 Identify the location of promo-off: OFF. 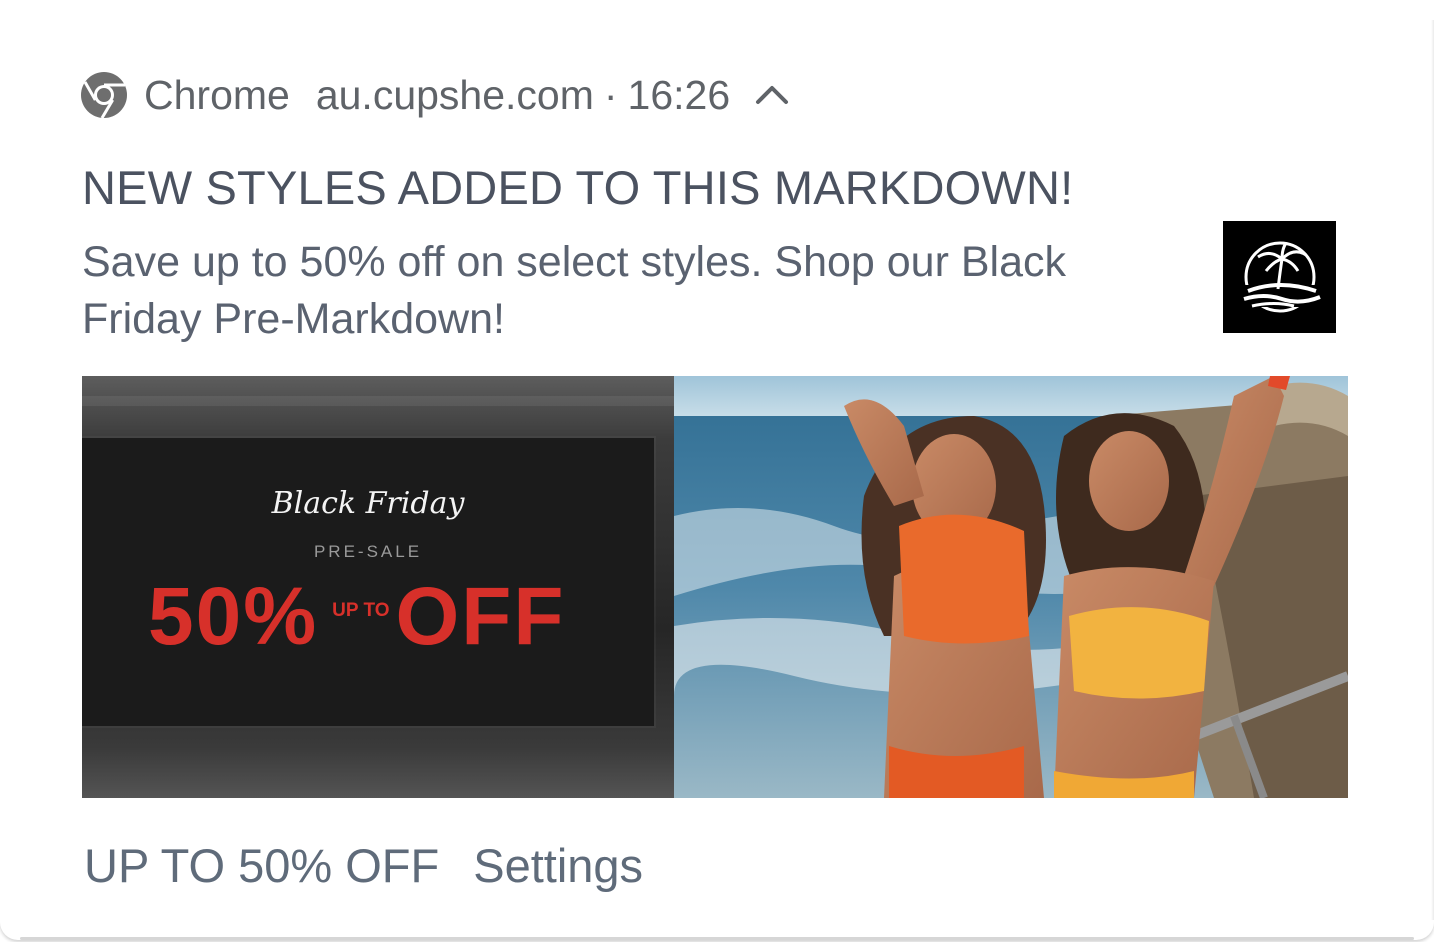
(480, 616).